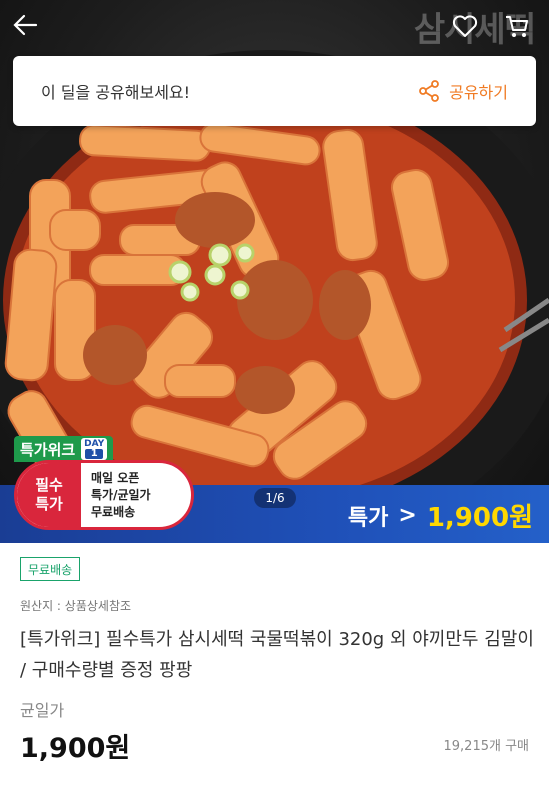 This screenshot has height=787, width=549. I want to click on product-price: 1,900원, so click(75, 748).